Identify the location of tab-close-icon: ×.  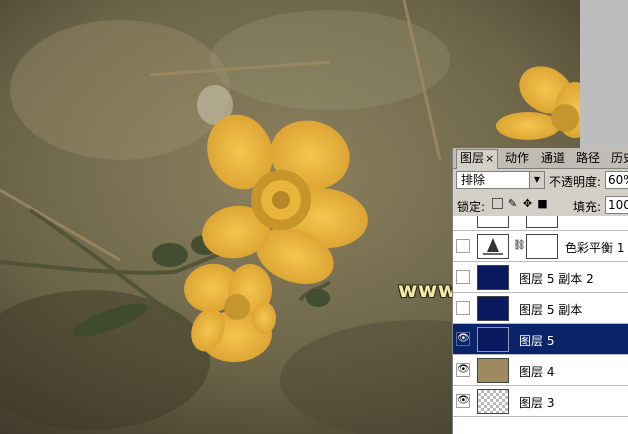
(489, 158).